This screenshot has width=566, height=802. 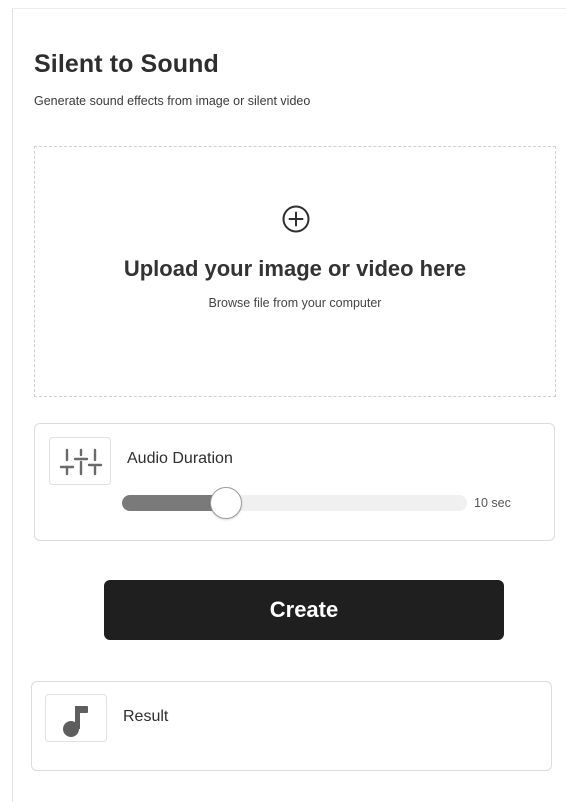 What do you see at coordinates (296, 219) in the screenshot?
I see `plus-circle-icon` at bounding box center [296, 219].